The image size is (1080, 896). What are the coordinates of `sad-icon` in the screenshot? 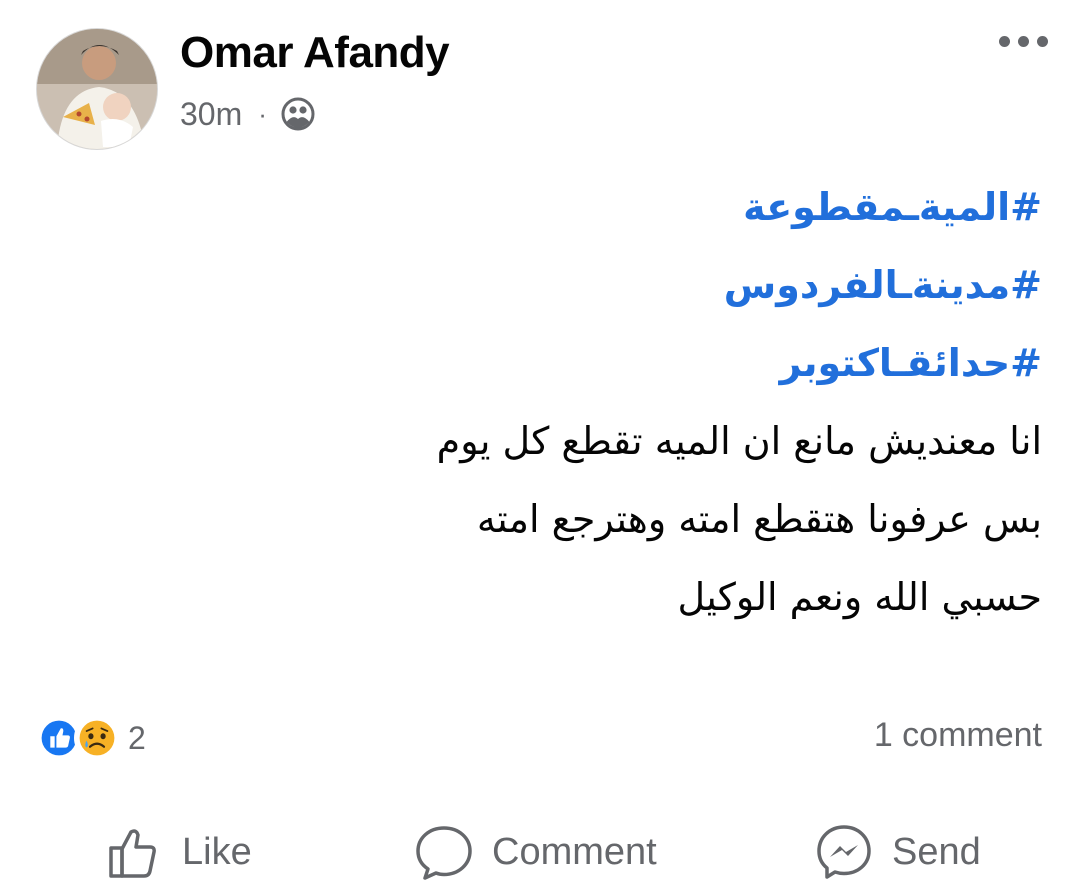 It's located at (97, 738).